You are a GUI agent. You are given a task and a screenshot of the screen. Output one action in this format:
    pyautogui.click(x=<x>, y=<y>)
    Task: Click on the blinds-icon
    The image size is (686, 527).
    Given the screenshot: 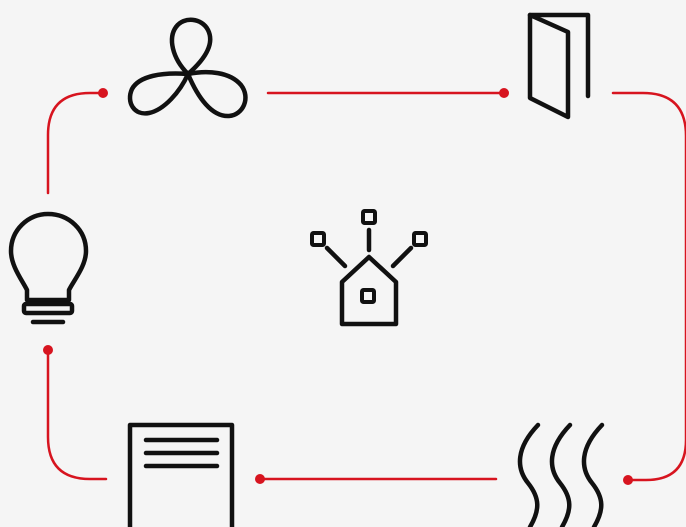 What is the action you would take?
    pyautogui.click(x=181, y=474)
    